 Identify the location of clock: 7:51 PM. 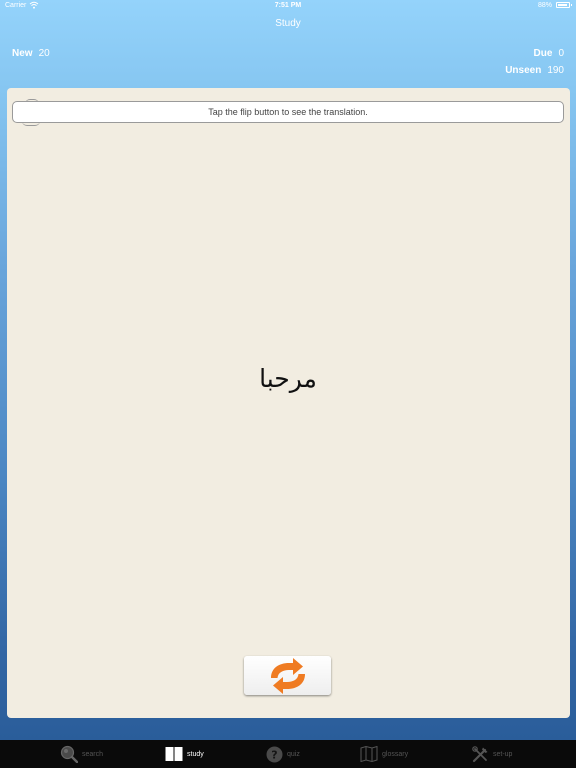
(288, 5).